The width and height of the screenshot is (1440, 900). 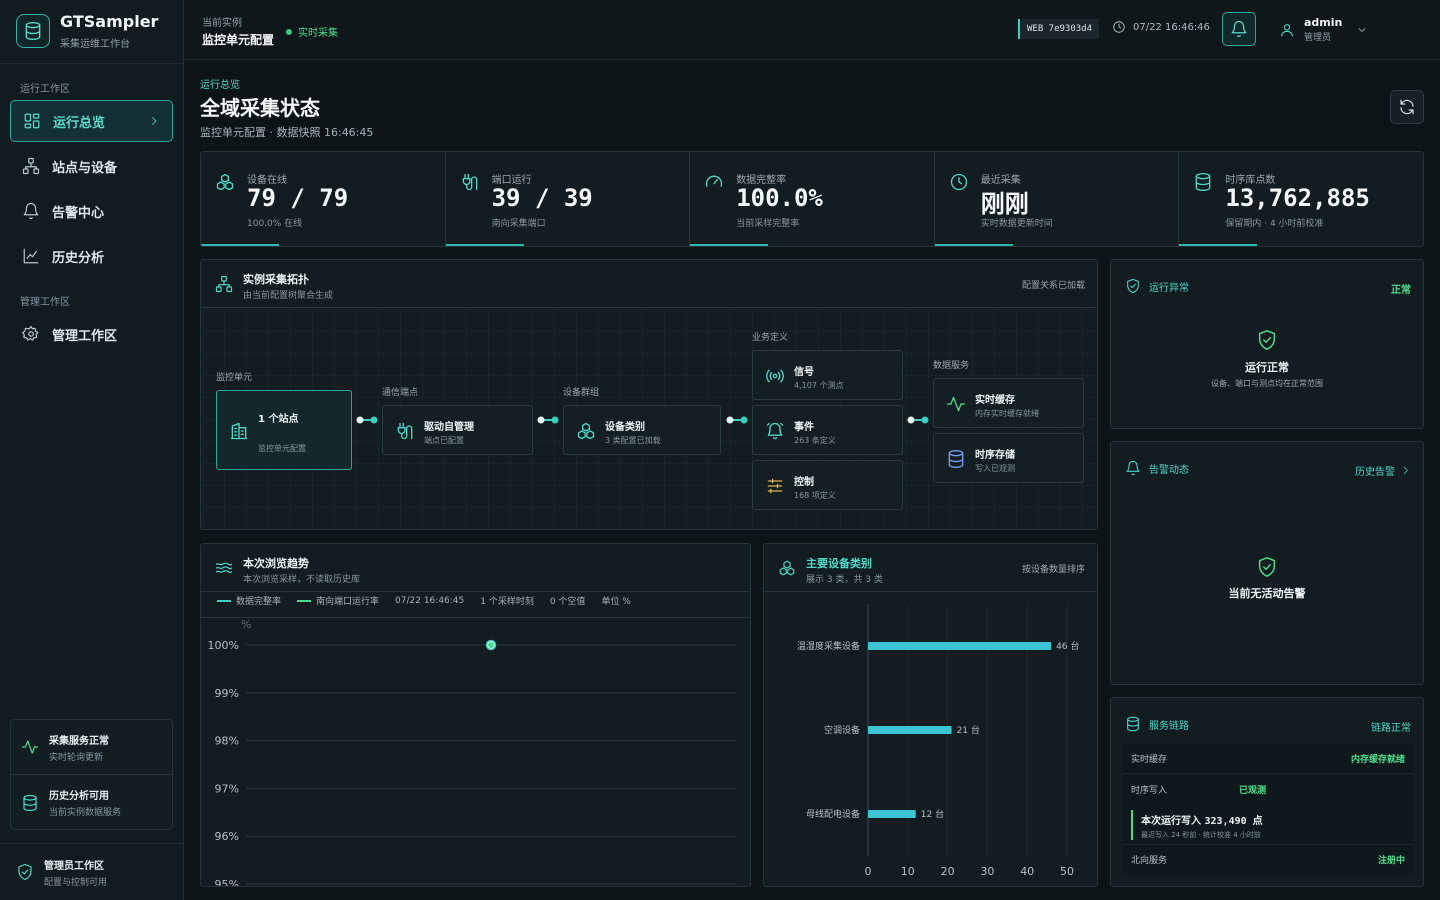 What do you see at coordinates (1297, 198) in the screenshot?
I see `kpi-value: 13,762,885` at bounding box center [1297, 198].